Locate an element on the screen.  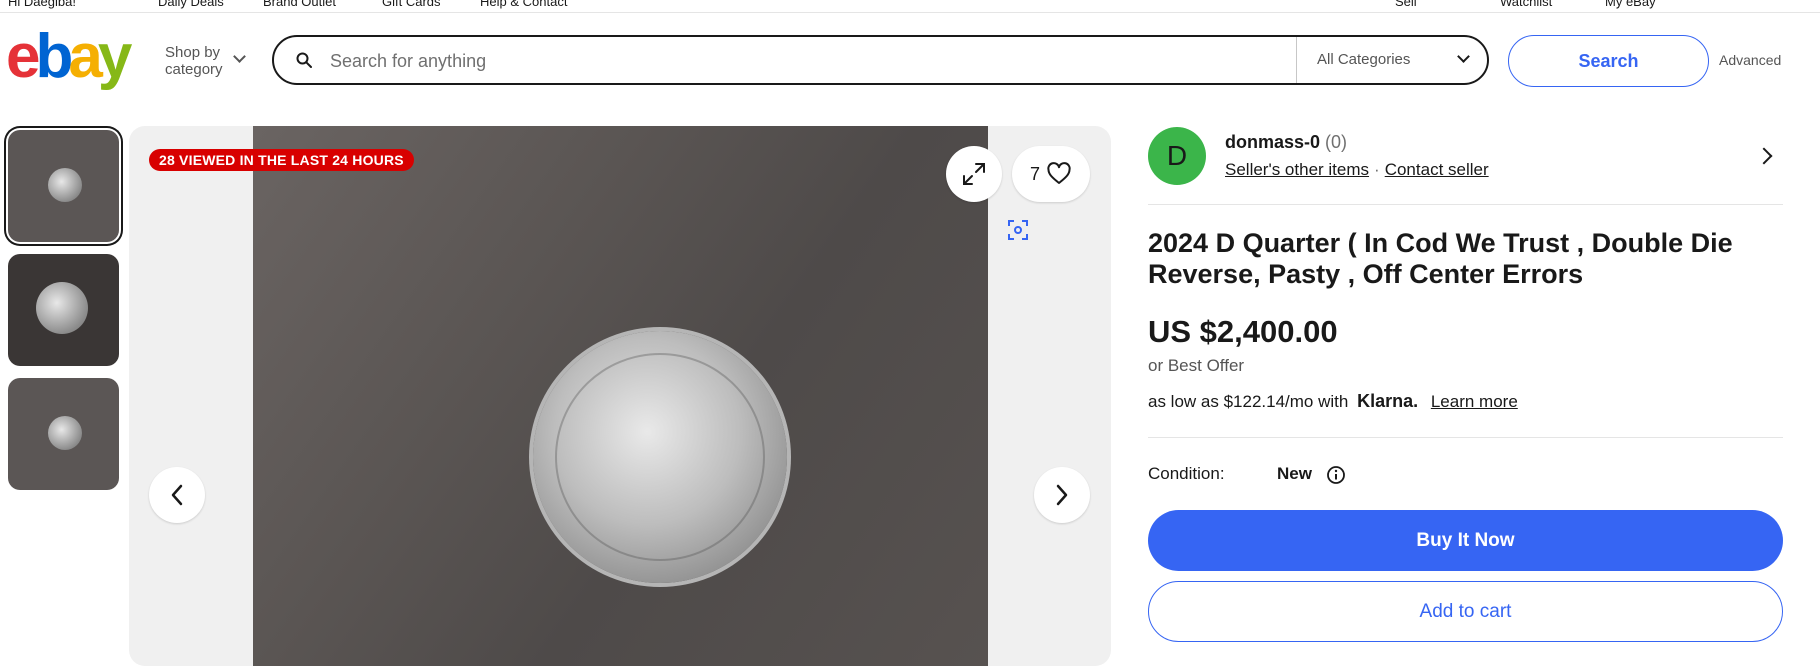
advanced-search-link: Advanced is located at coordinates (1750, 60).